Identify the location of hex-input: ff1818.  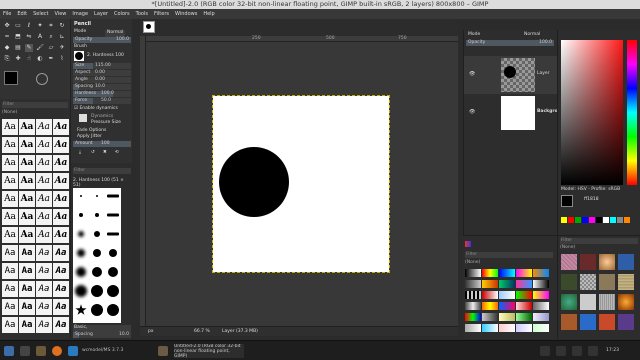
(591, 200).